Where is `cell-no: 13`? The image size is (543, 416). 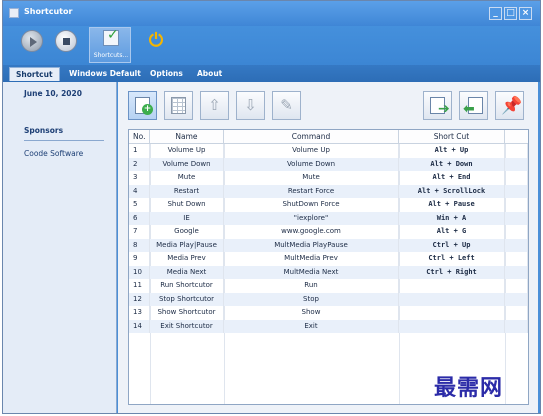 cell-no: 13 is located at coordinates (139, 313).